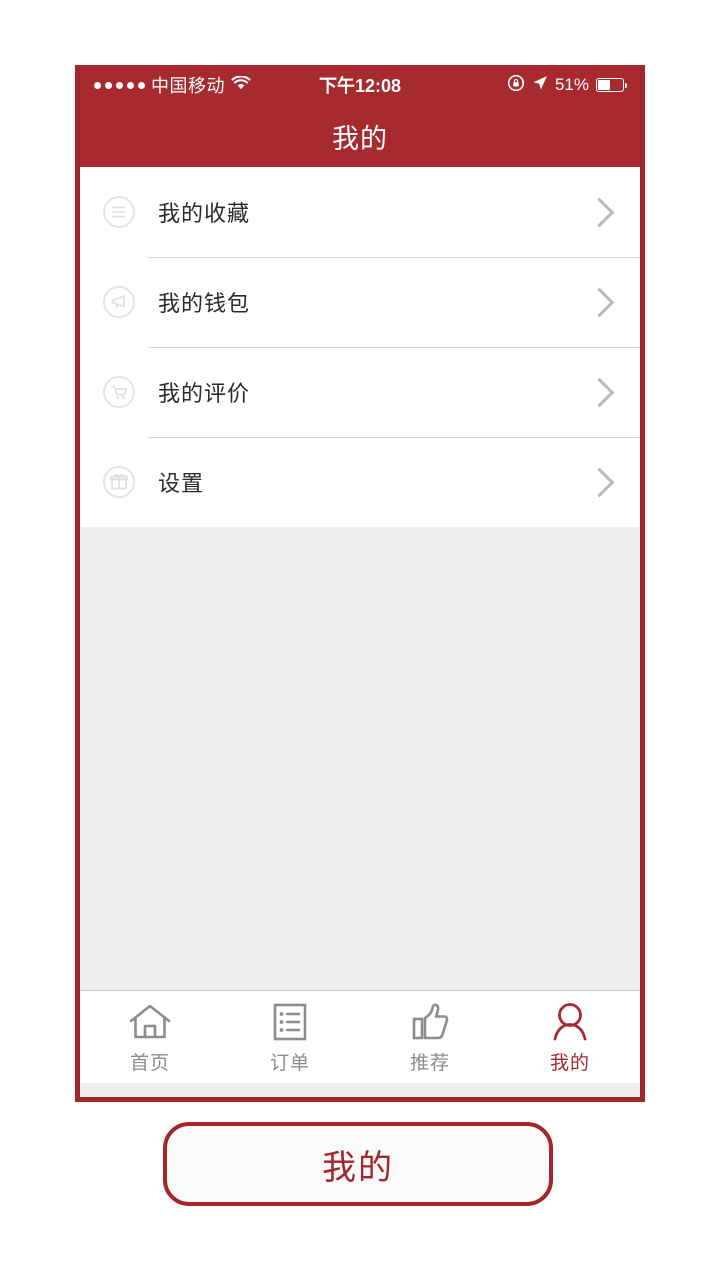  Describe the element at coordinates (204, 303) in the screenshot. I see `list-item-label: 我的钱包` at that location.